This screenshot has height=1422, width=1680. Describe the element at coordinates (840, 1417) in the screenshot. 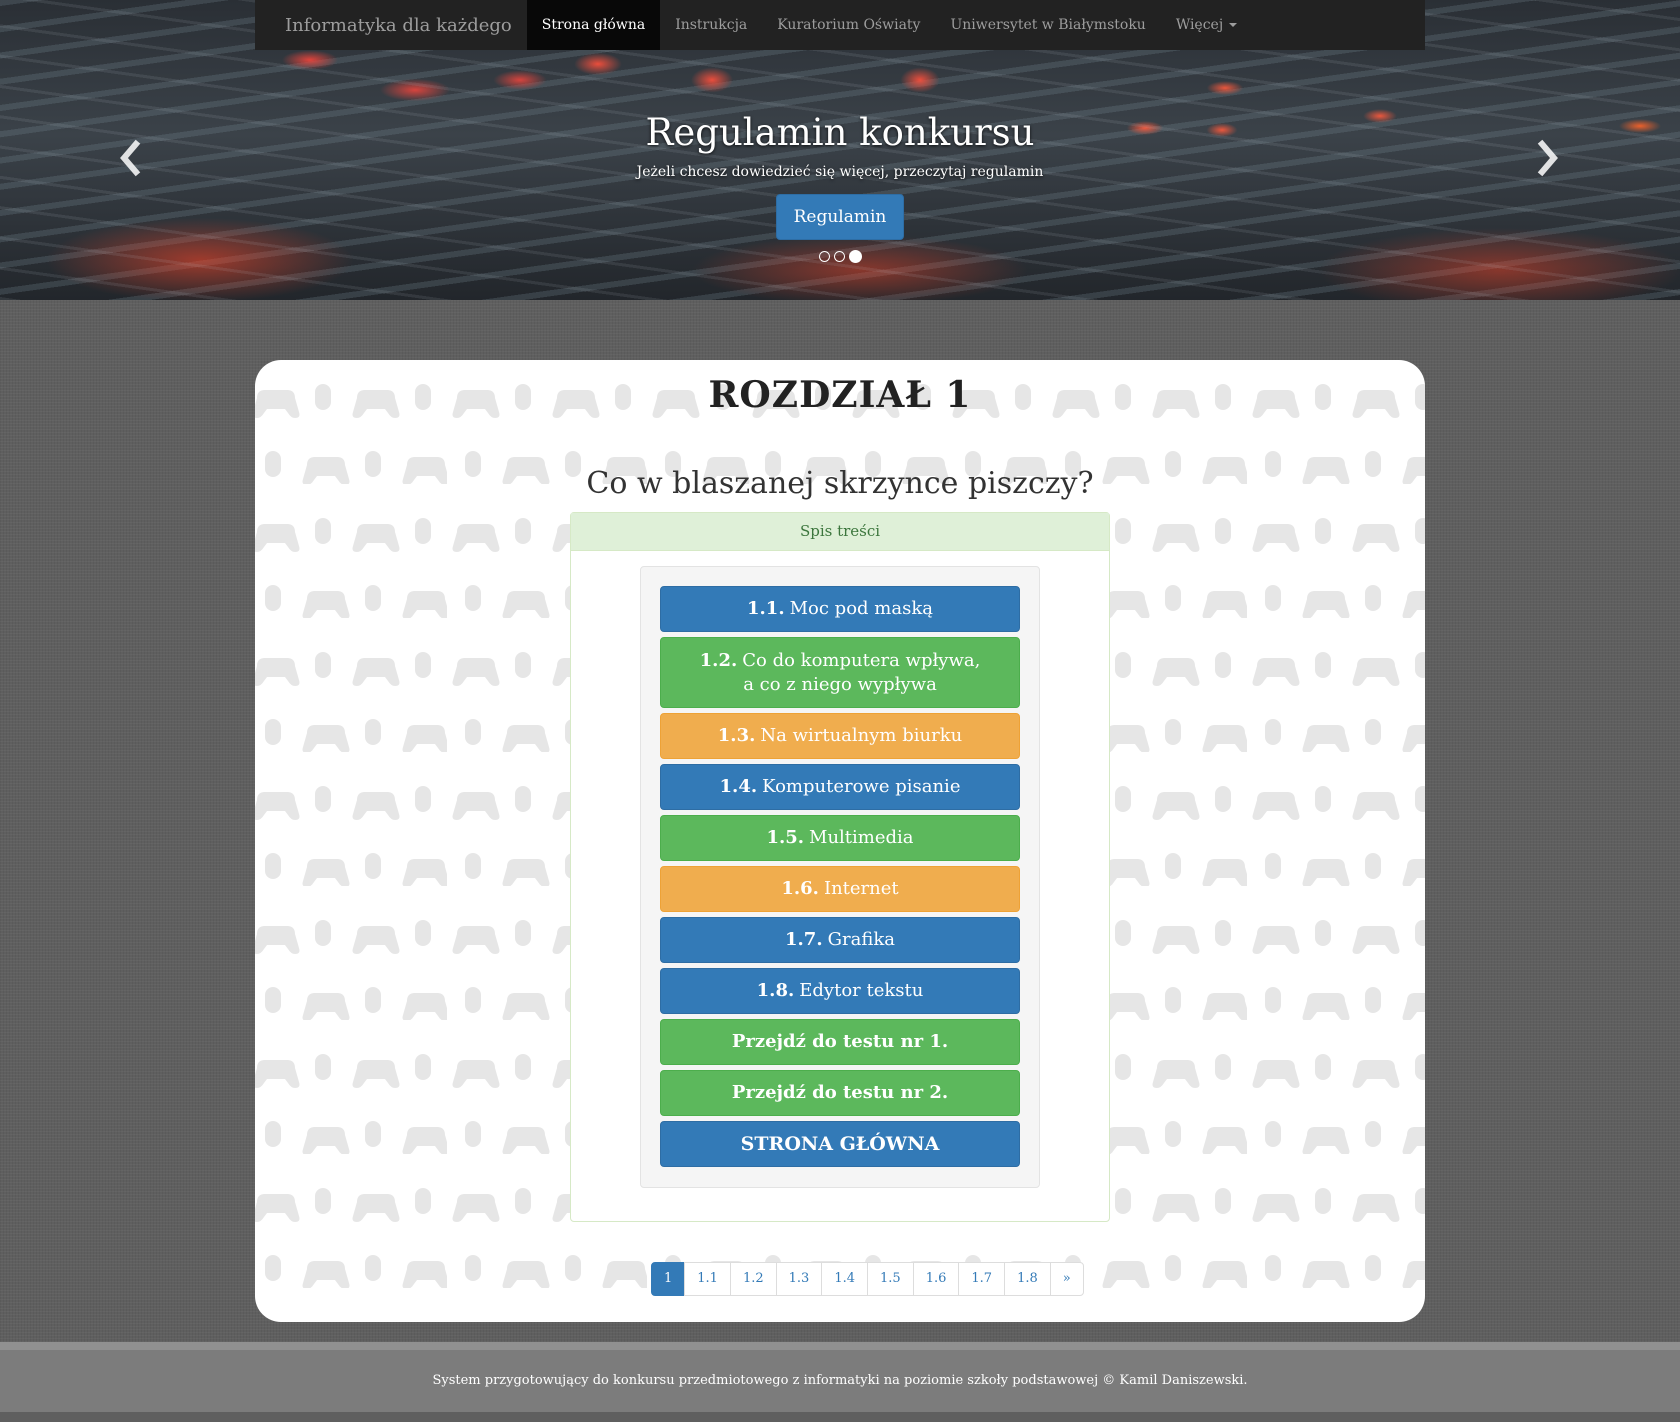

I see `bottom-strip` at that location.